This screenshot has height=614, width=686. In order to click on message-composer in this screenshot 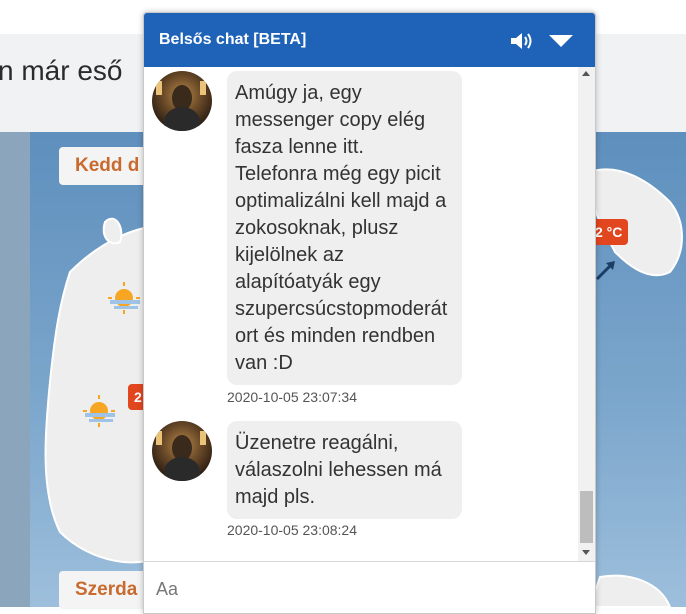, I will do `click(369, 587)`.